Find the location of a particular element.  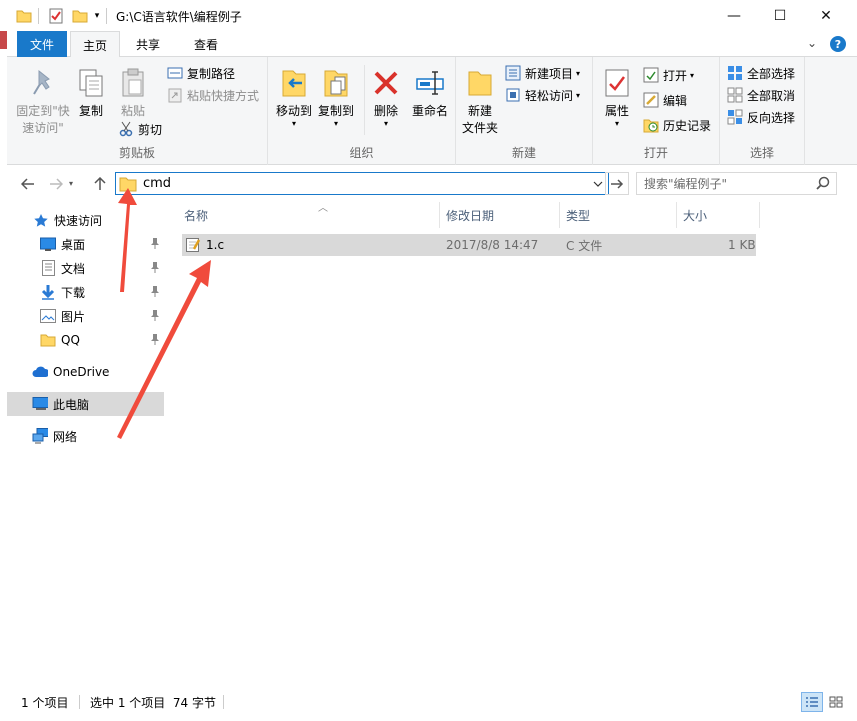

history-icon is located at coordinates (651, 125).